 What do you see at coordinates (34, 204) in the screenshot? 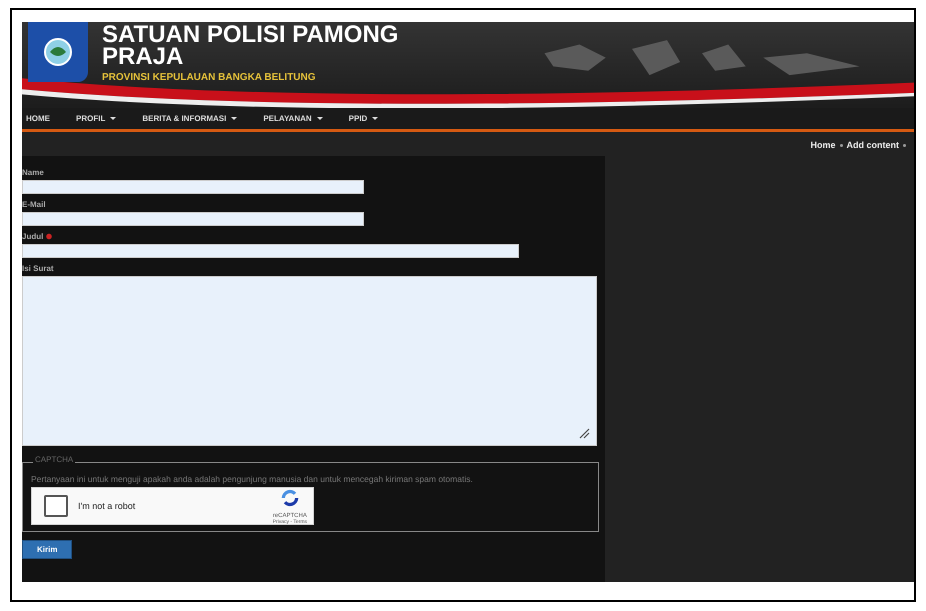
I see `field-label: E-Mail` at bounding box center [34, 204].